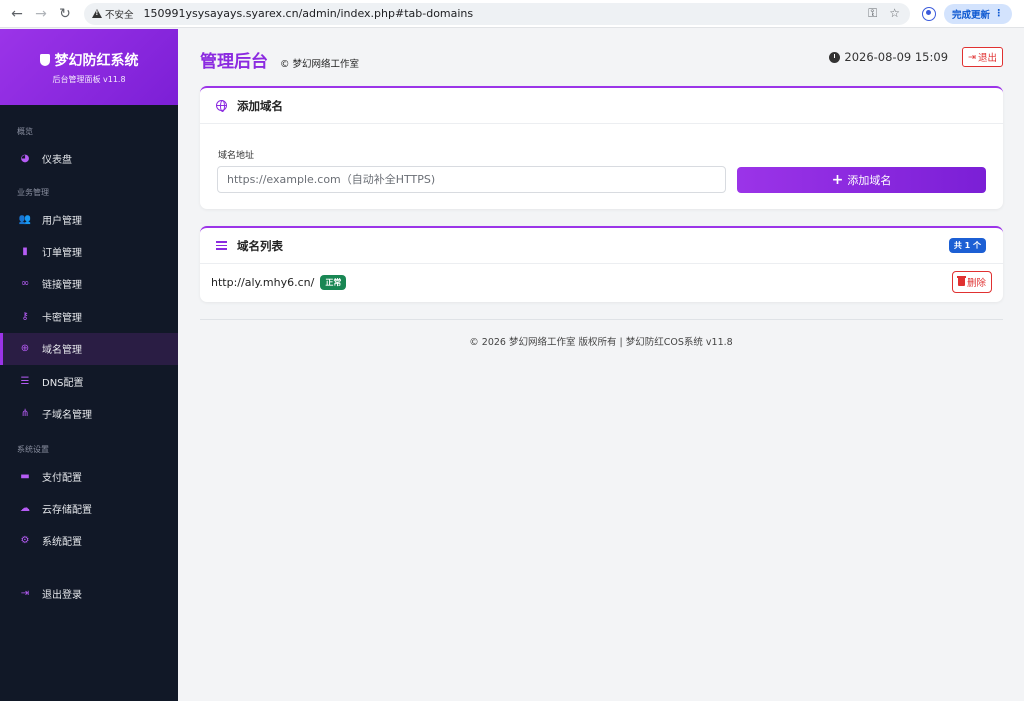 The height and width of the screenshot is (701, 1024). I want to click on dashboard-icon: ◕, so click(25, 158).